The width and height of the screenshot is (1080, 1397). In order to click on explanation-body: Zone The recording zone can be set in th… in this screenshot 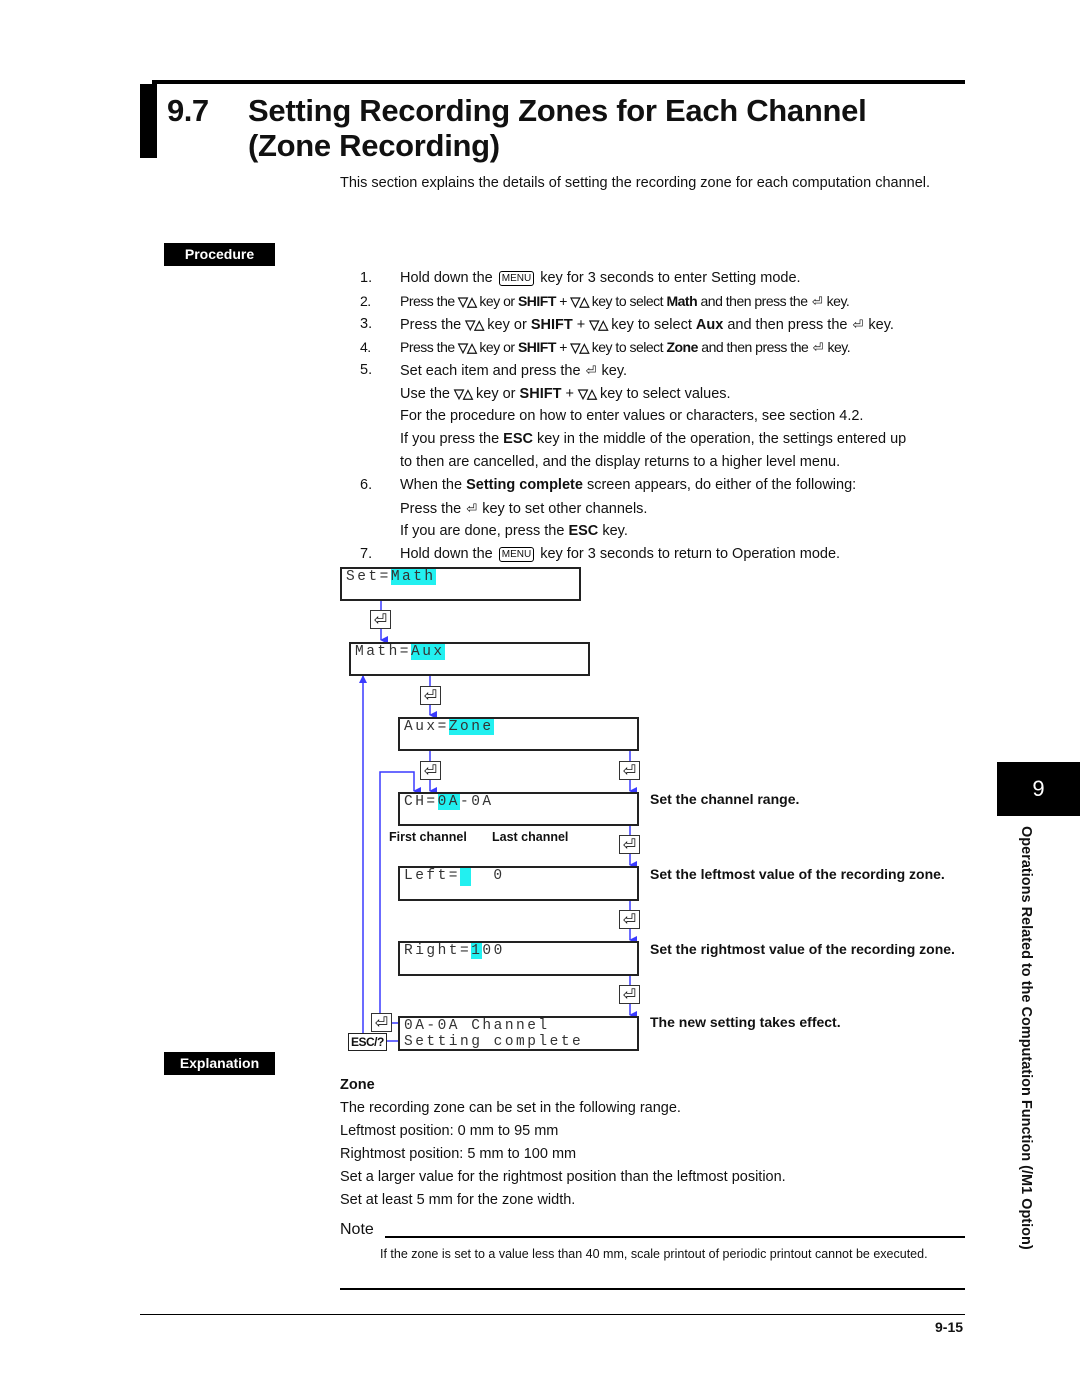, I will do `click(650, 1143)`.